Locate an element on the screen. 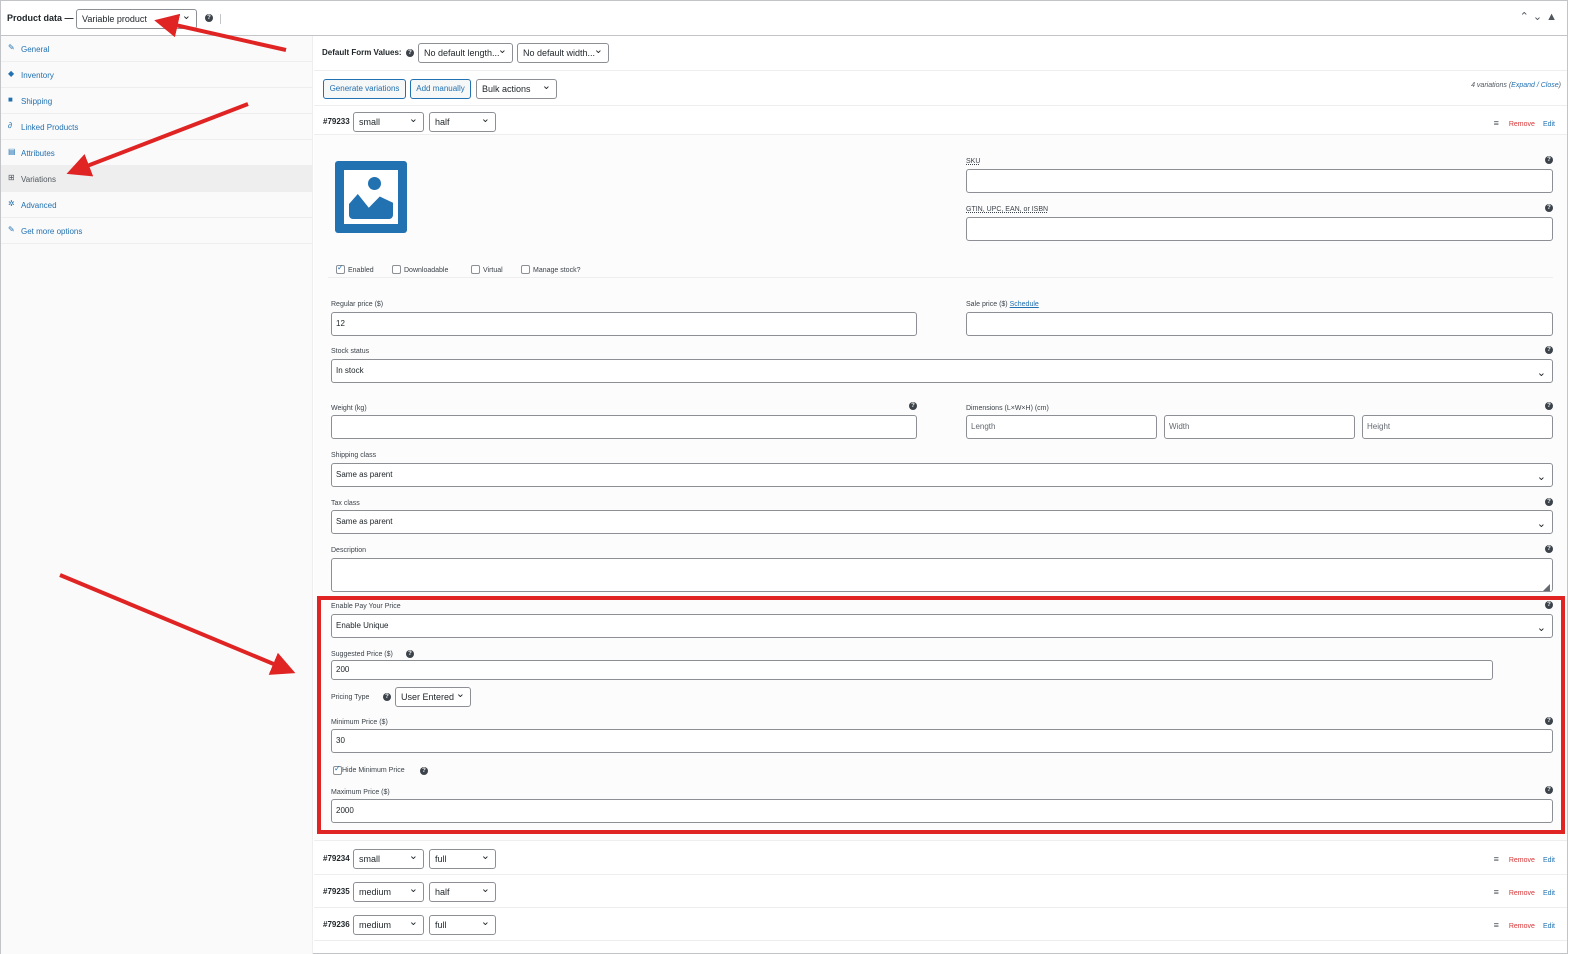 This screenshot has width=1585, height=954. sidebar-item-inventory: ◆ Inventory is located at coordinates (157, 75).